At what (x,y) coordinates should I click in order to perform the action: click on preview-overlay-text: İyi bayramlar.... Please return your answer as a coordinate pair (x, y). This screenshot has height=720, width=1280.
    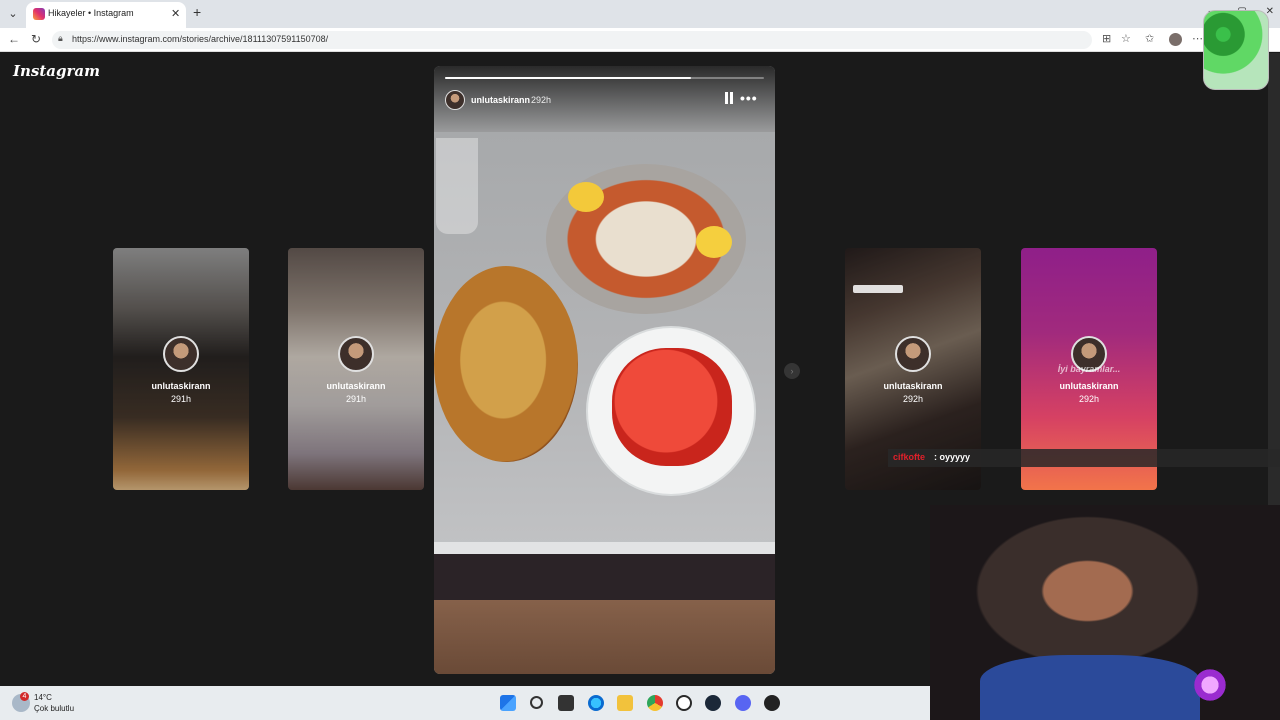
    Looking at the image, I should click on (1089, 369).